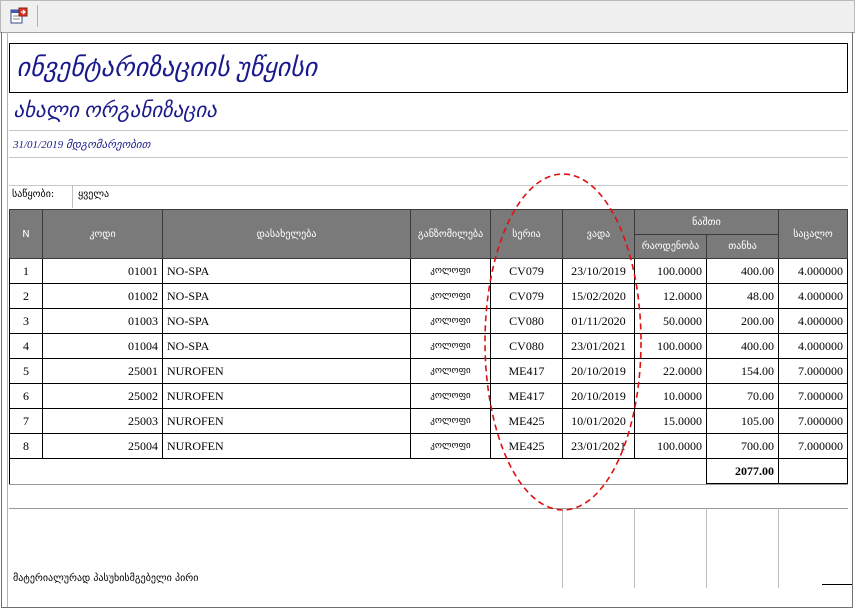 This screenshot has width=855, height=609. I want to click on export-report-button, so click(19, 16).